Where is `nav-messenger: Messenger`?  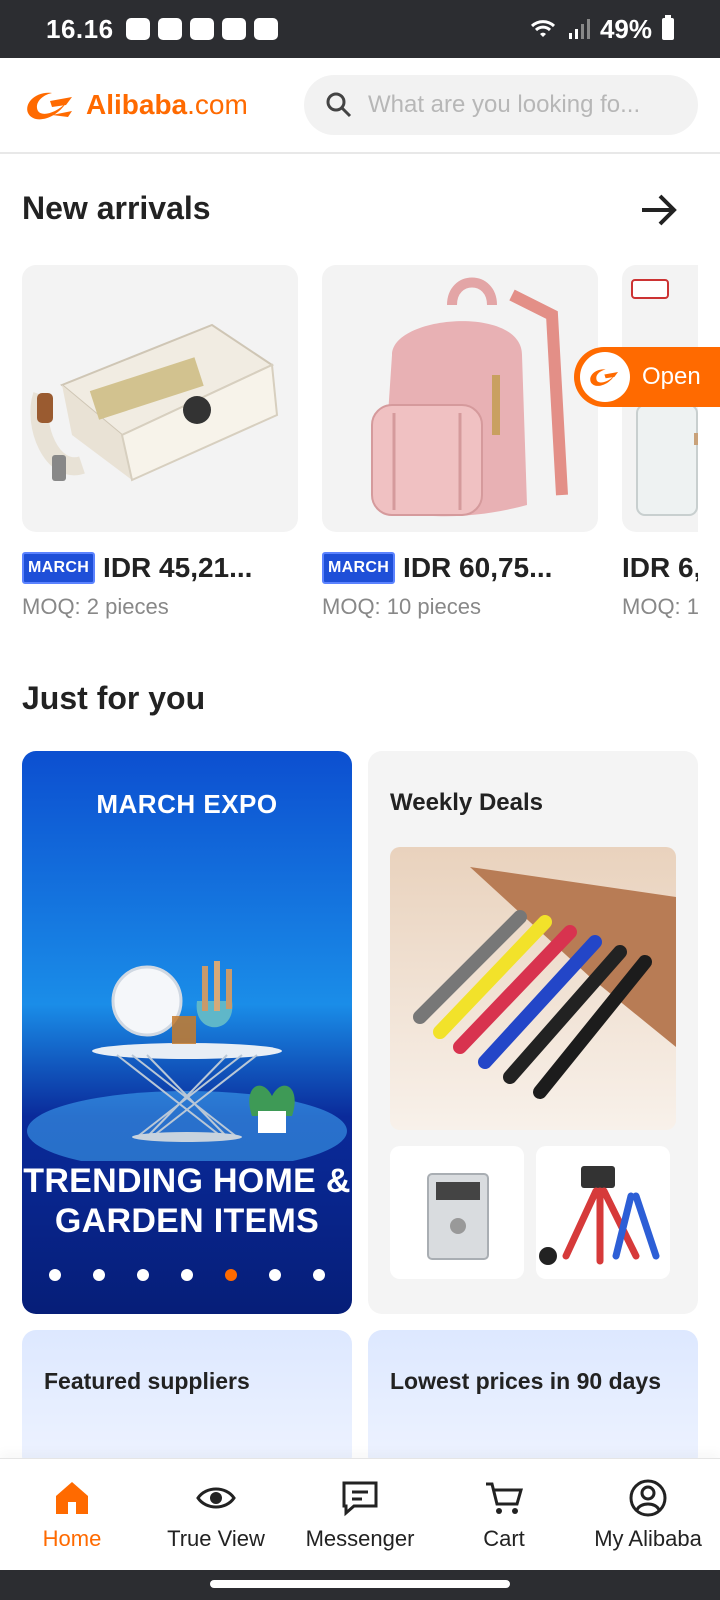
nav-messenger: Messenger is located at coordinates (360, 1514).